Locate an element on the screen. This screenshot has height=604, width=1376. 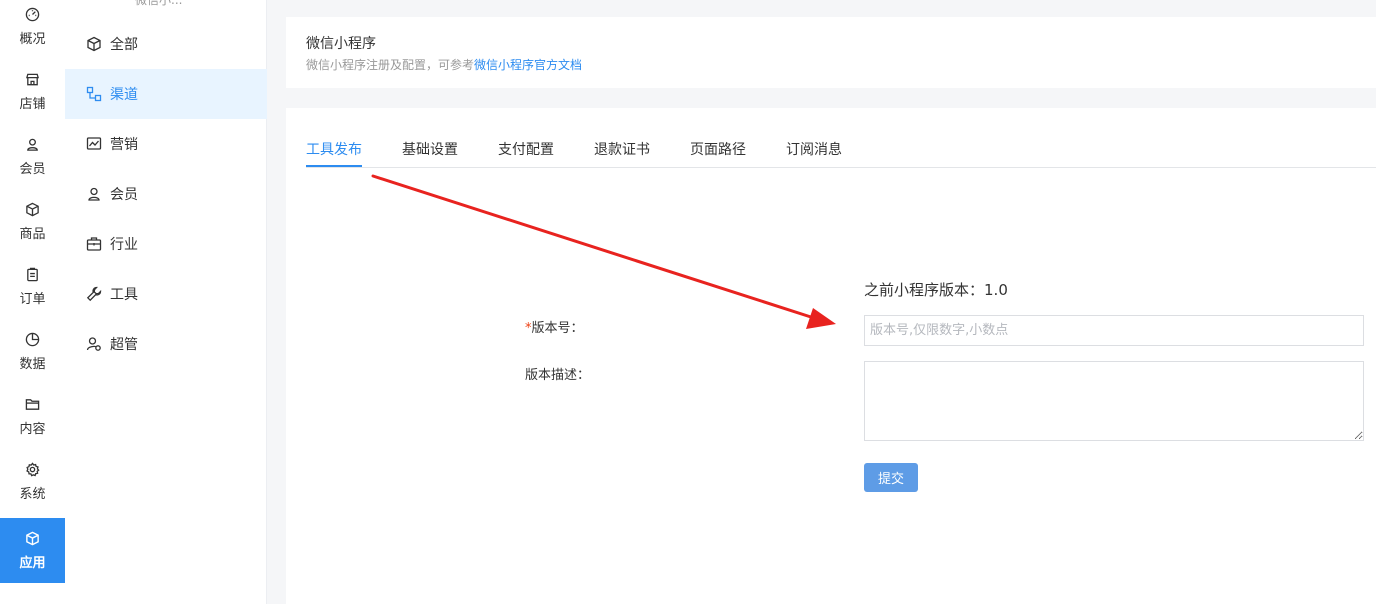
submit-button: 提交 is located at coordinates (891, 477).